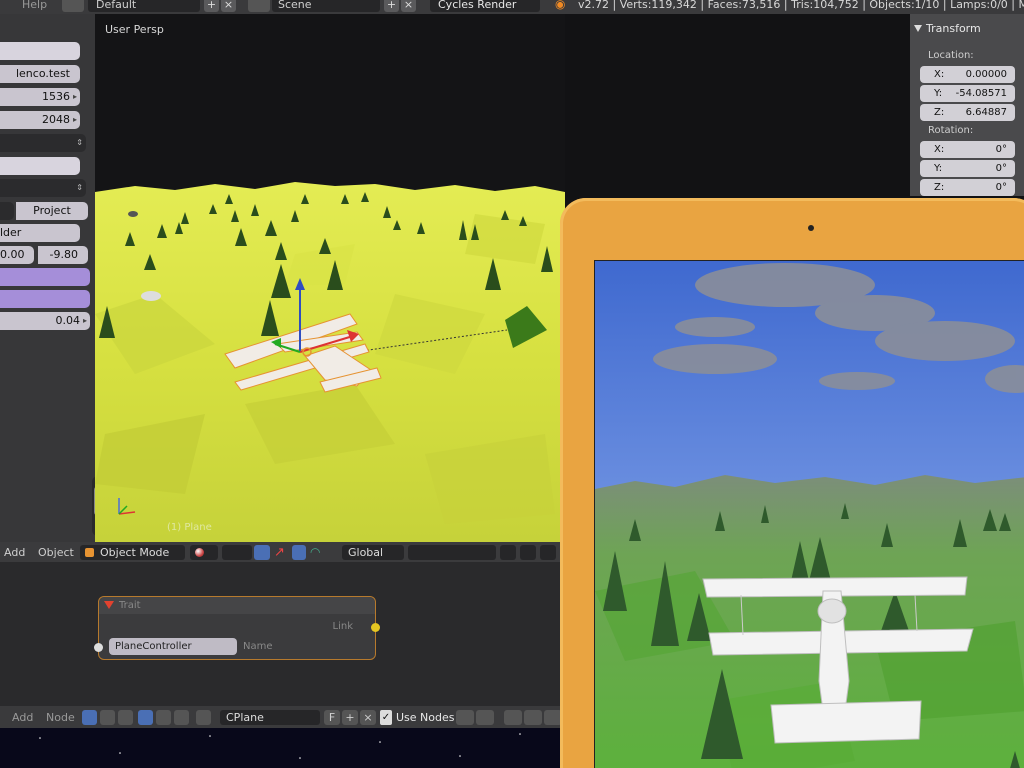 The image size is (1024, 768). I want to click on layer-buttons, so click(452, 552).